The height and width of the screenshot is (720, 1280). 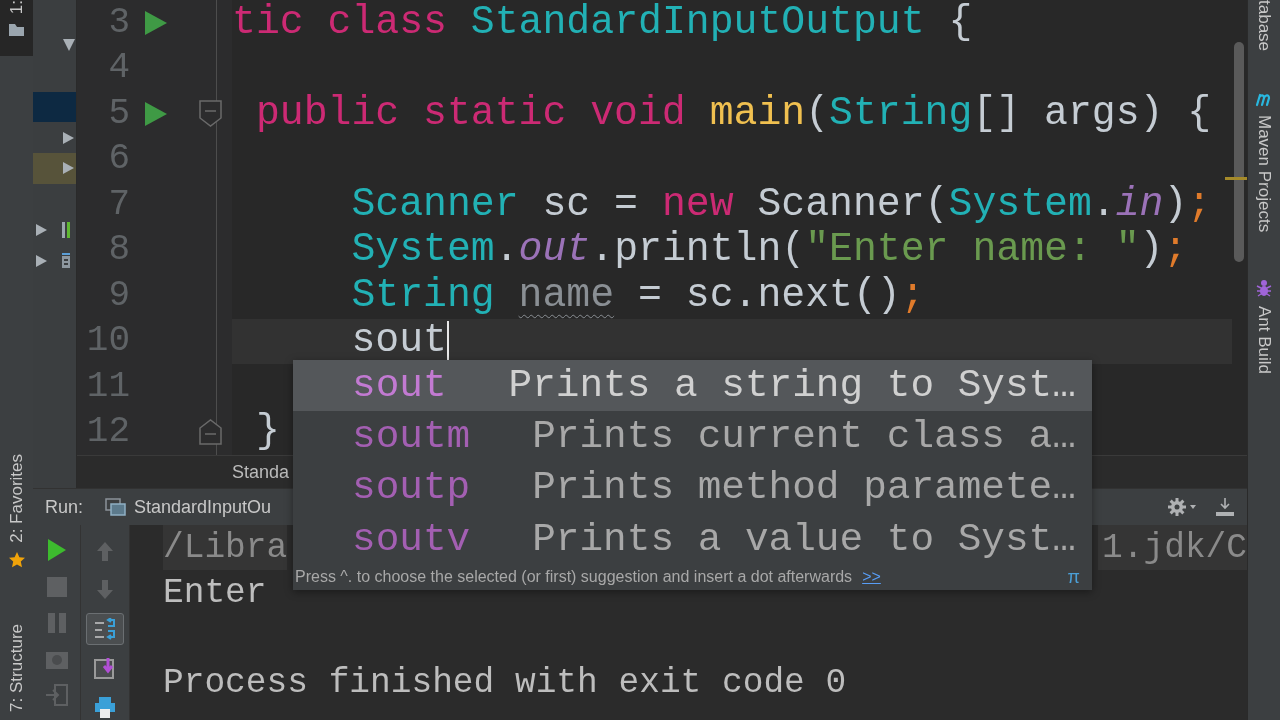 I want to click on line-number: 9, so click(x=118, y=295).